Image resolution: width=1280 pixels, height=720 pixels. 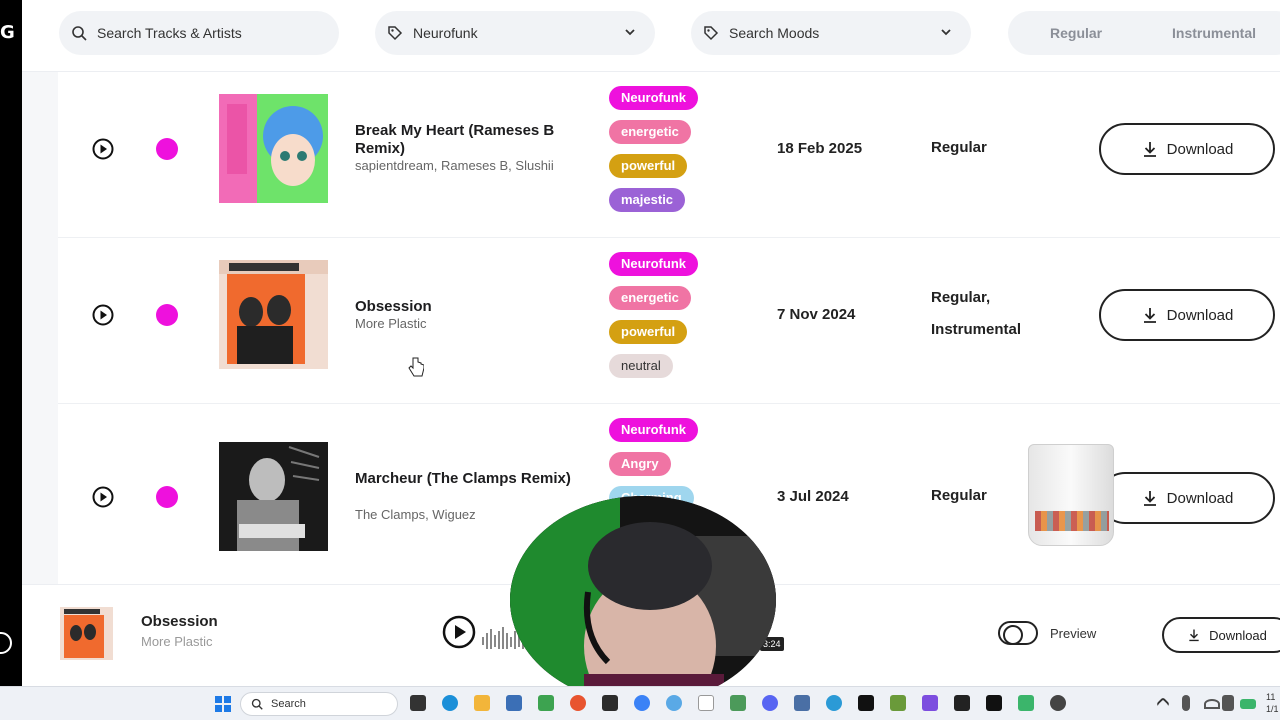 I want to click on spreadsheet-icon, so click(x=546, y=703).